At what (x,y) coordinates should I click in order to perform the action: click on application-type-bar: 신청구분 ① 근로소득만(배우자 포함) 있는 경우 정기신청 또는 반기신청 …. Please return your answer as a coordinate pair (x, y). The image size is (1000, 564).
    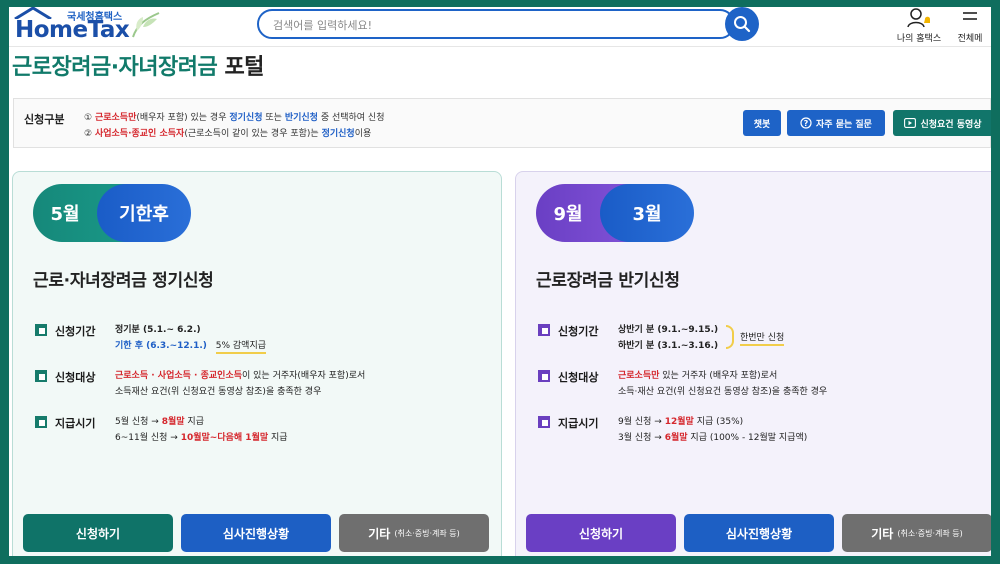
    Looking at the image, I should click on (502, 123).